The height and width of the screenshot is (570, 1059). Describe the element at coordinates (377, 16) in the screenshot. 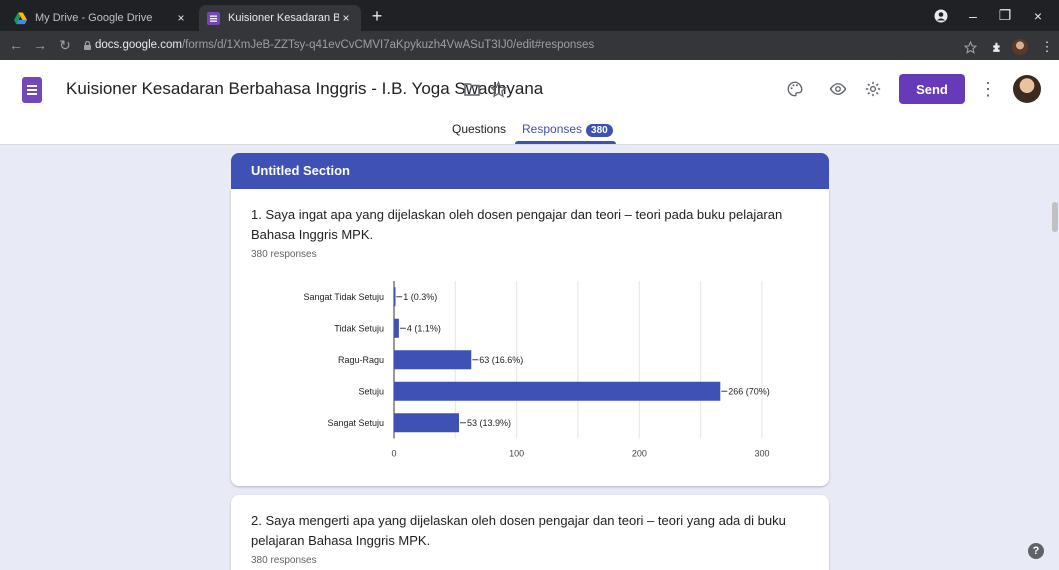

I see `new-tab-button: +` at that location.